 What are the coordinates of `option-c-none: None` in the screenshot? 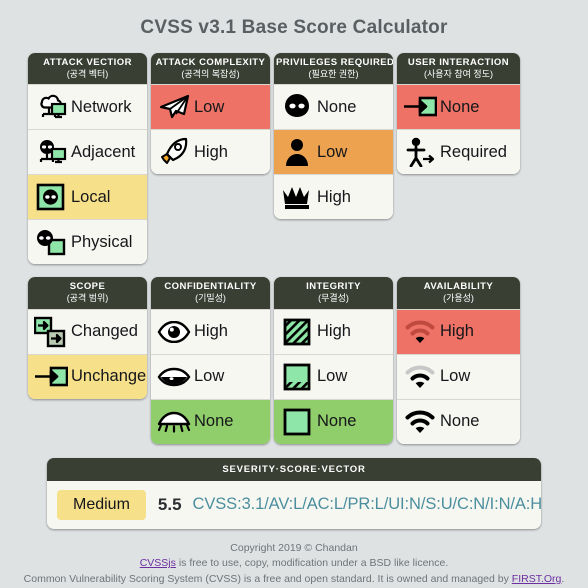 It's located at (210, 421).